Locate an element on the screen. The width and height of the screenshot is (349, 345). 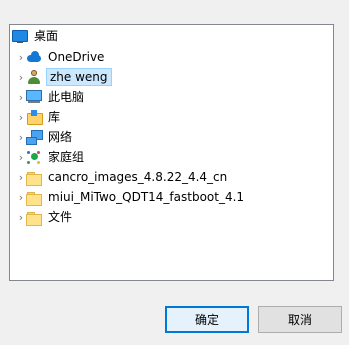
tree-item-label: 文件 is located at coordinates (60, 217).